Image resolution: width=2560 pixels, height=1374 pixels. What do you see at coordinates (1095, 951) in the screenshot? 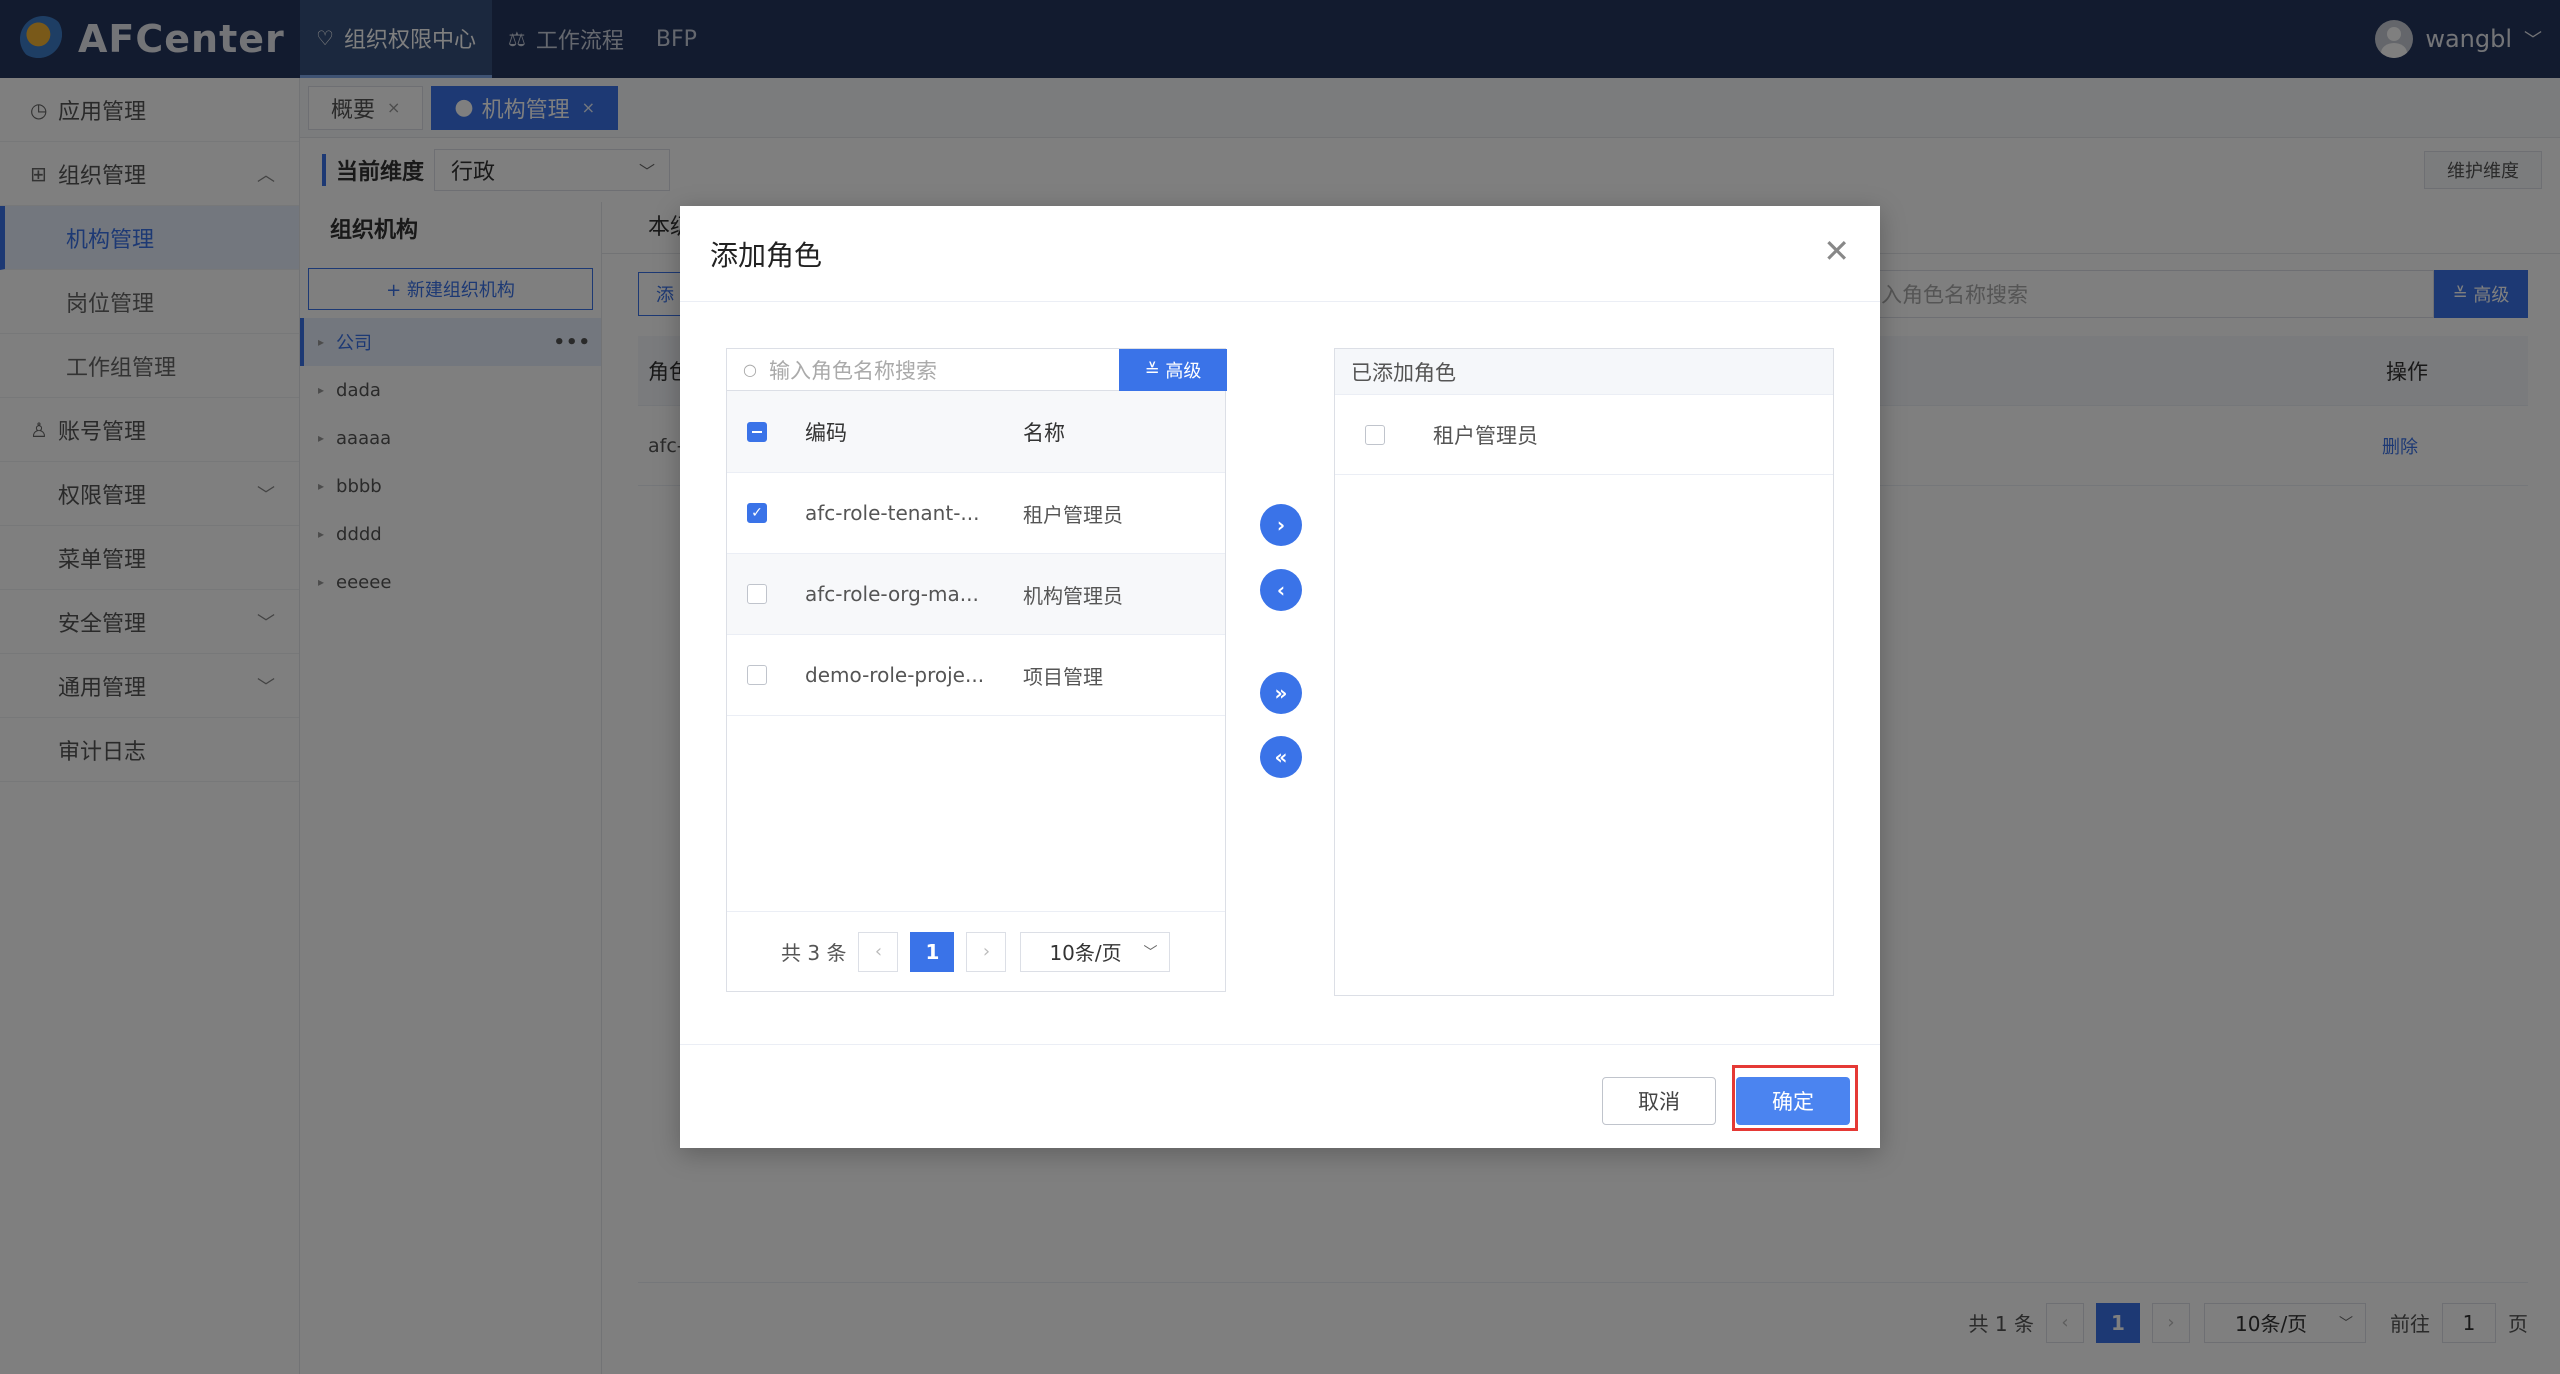
I see `page-size-select: 10条/页 ﹀` at bounding box center [1095, 951].